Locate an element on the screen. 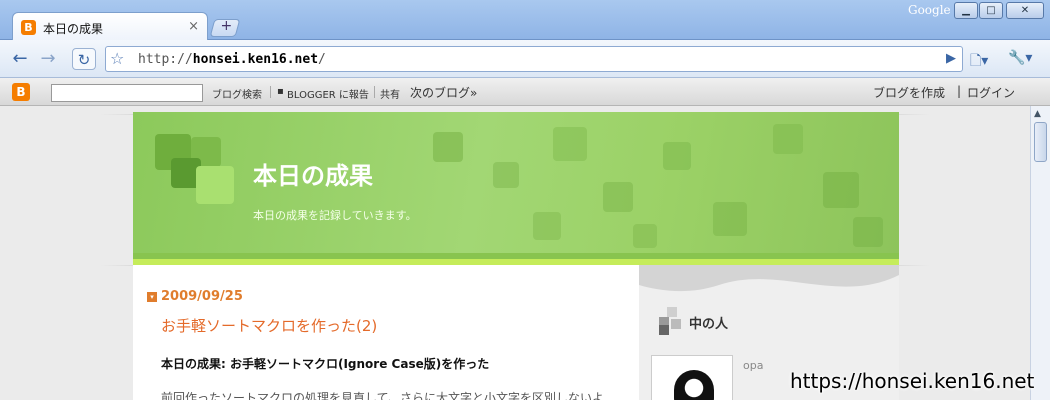  page-menu-icon: 🗋▾ is located at coordinates (979, 62).